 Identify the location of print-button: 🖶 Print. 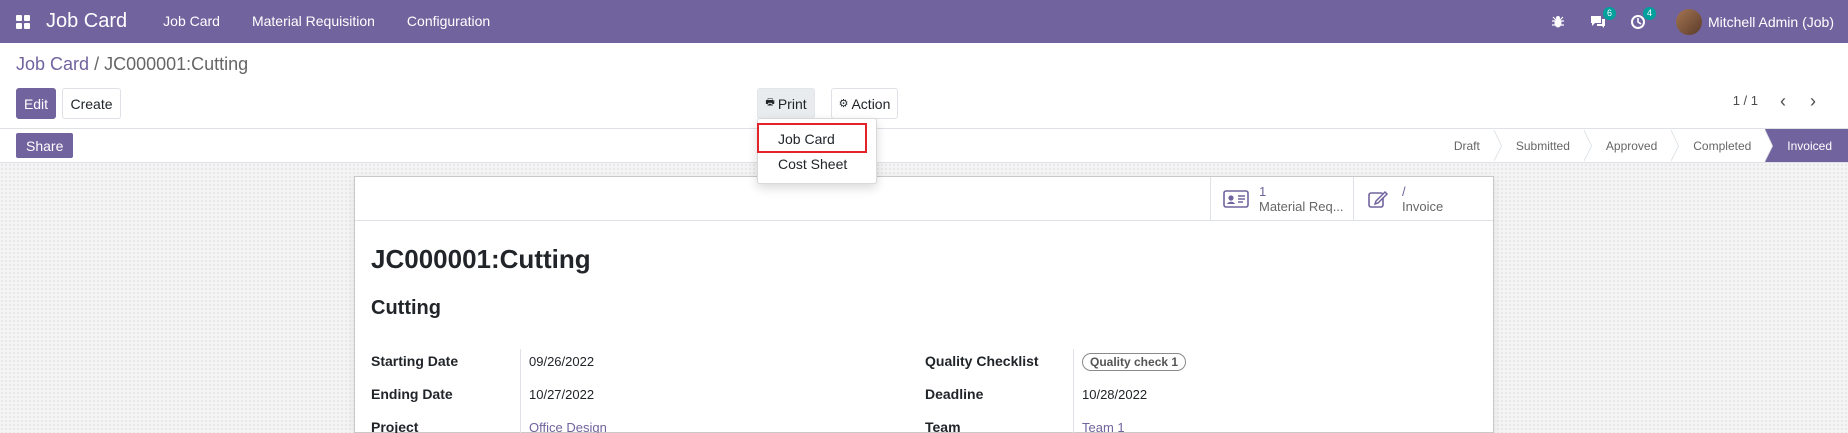
(786, 103).